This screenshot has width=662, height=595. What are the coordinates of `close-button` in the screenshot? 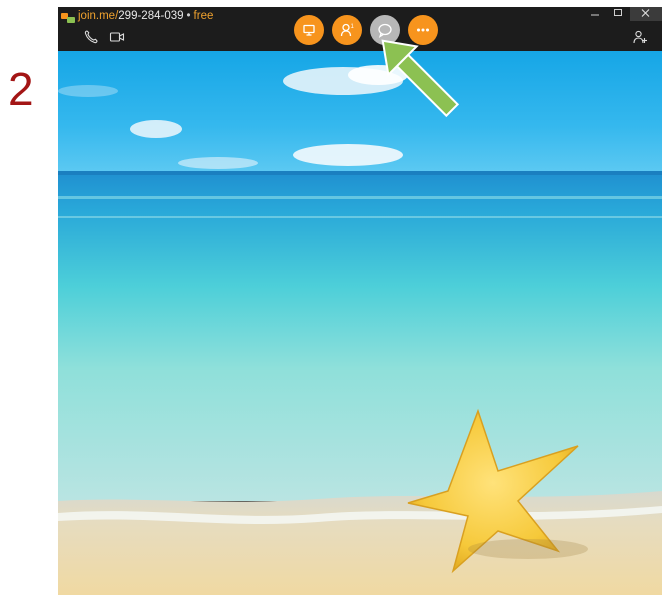 It's located at (646, 14).